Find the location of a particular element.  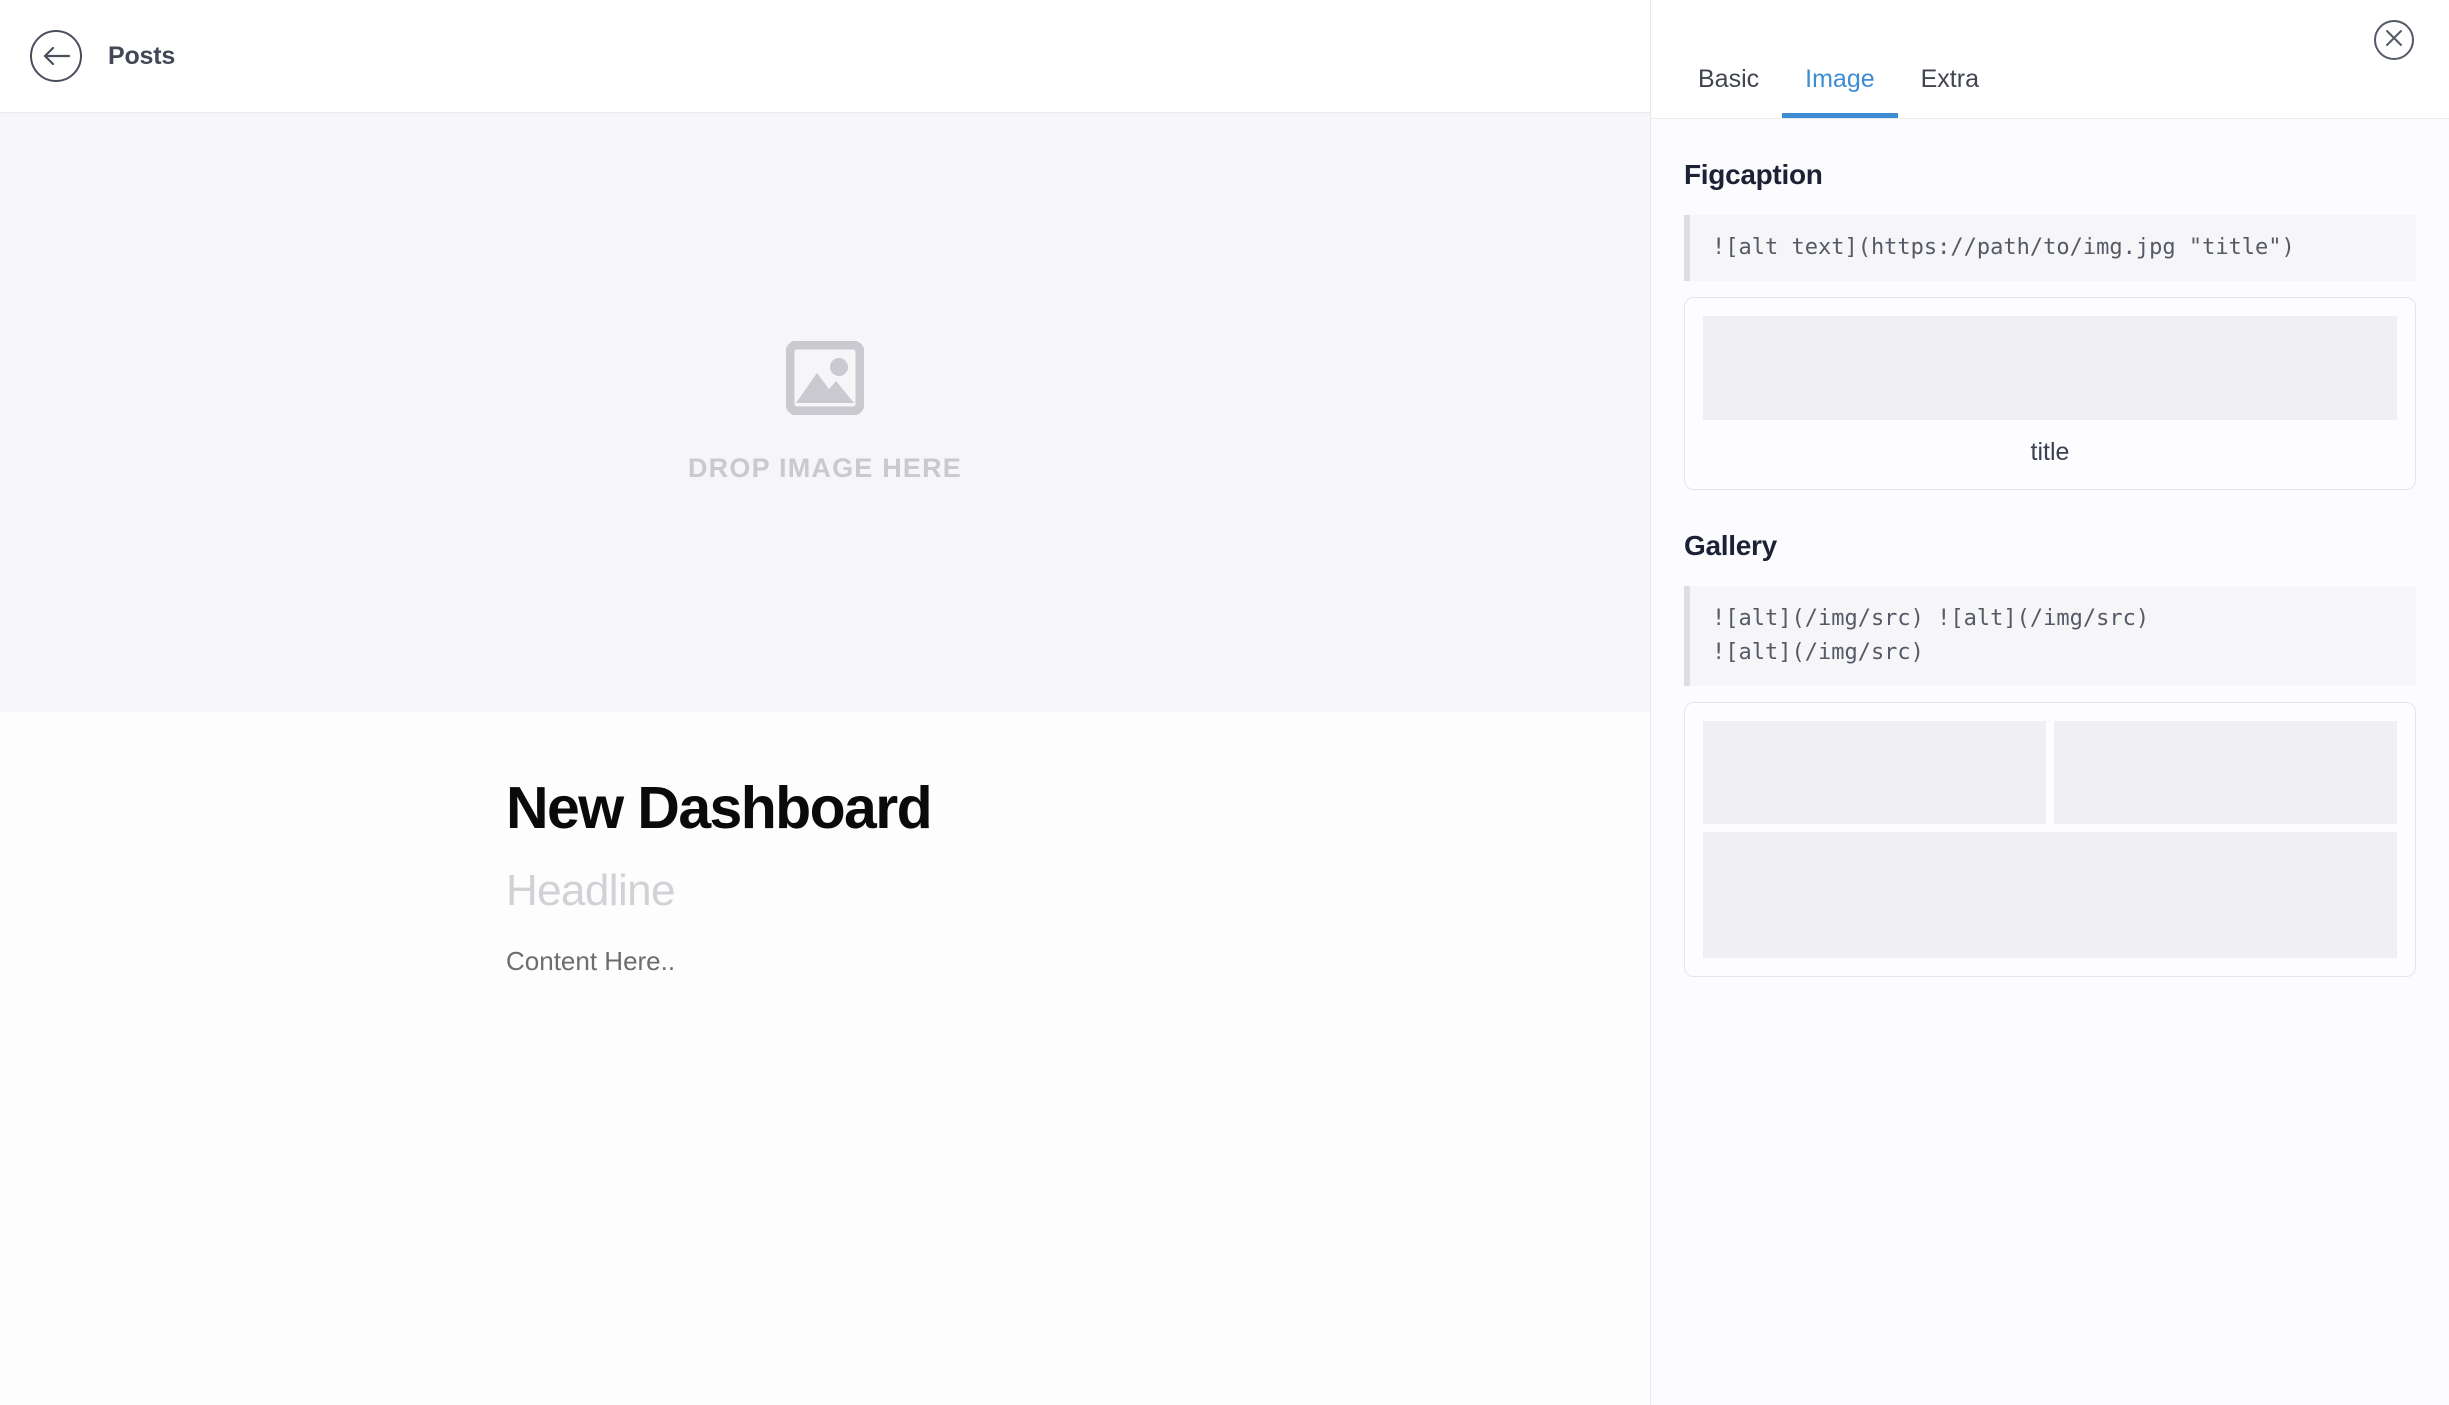

panel-tab-bar: Basic Image Extra is located at coordinates (2050, 59).